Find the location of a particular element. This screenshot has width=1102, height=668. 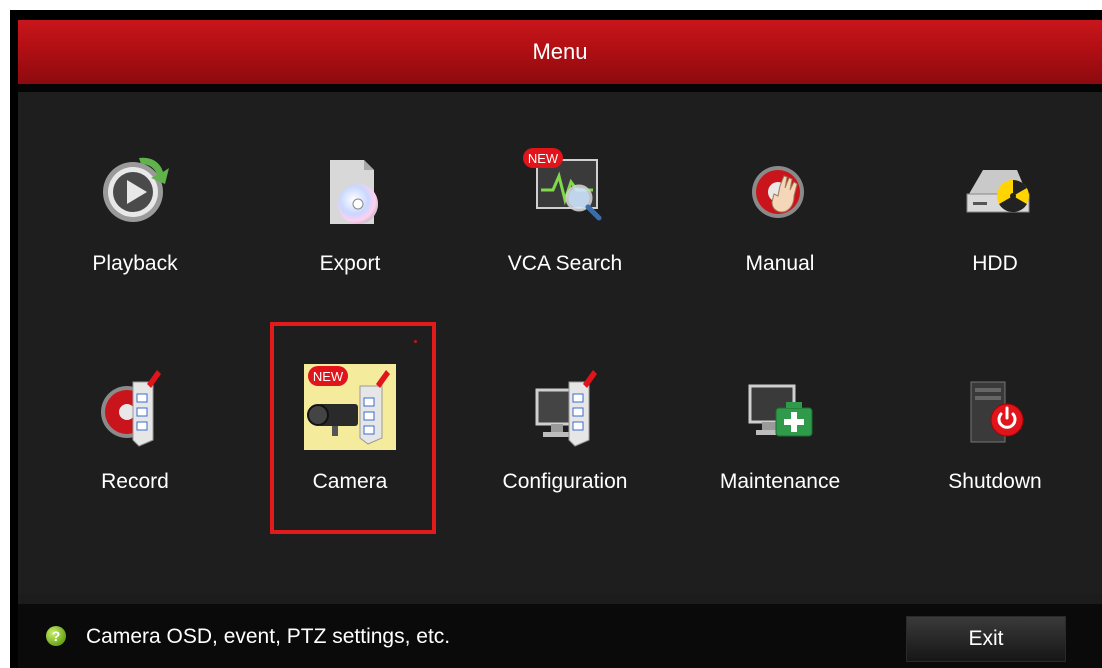

menu-item-record: Record is located at coordinates (135, 445).